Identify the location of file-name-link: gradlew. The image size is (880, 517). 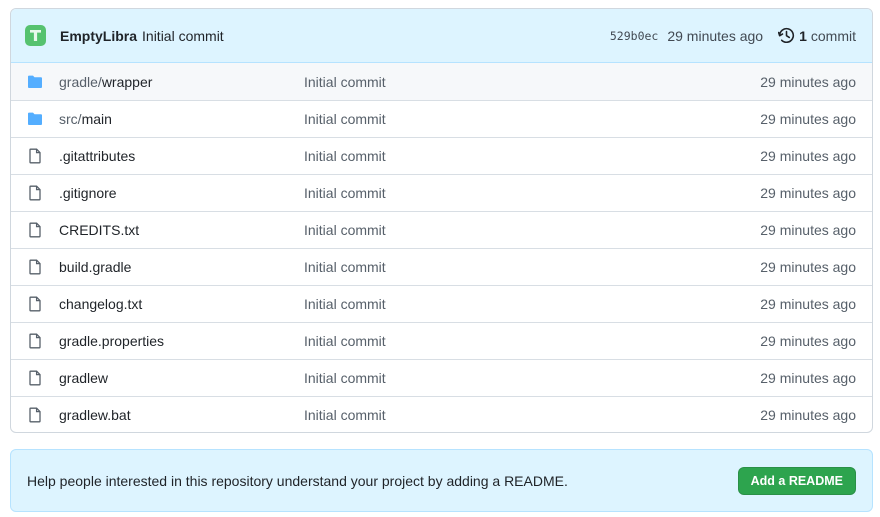
(181, 378).